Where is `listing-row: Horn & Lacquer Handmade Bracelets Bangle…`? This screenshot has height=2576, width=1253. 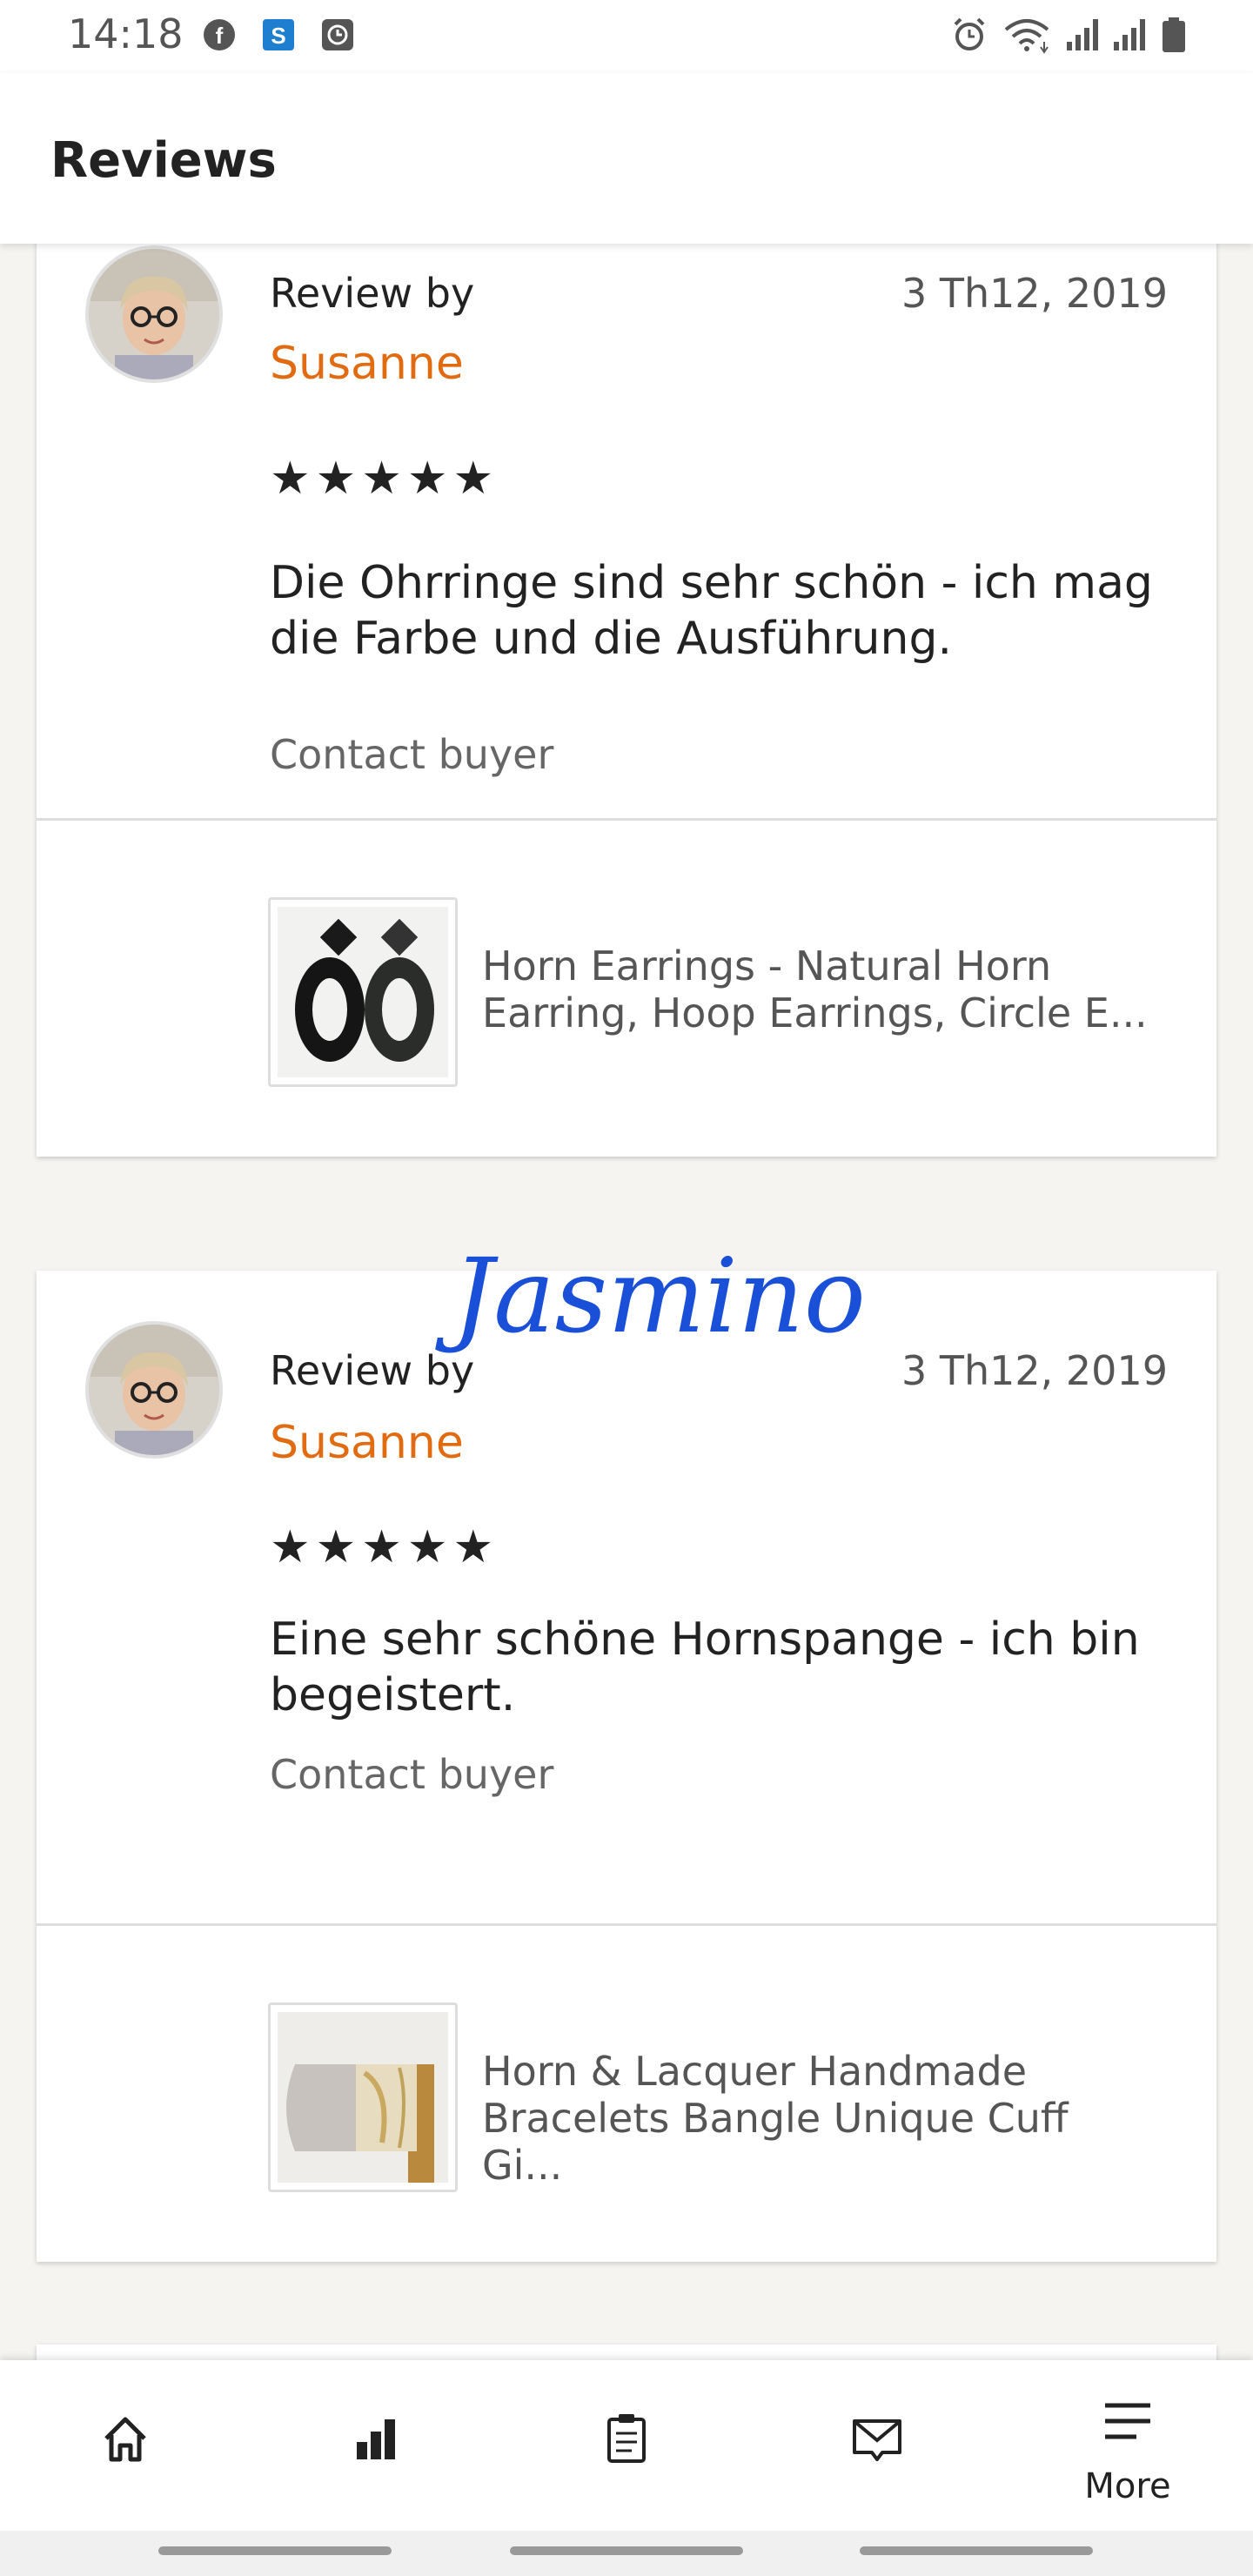
listing-row: Horn & Lacquer Handmade Bracelets Bangle… is located at coordinates (626, 2094).